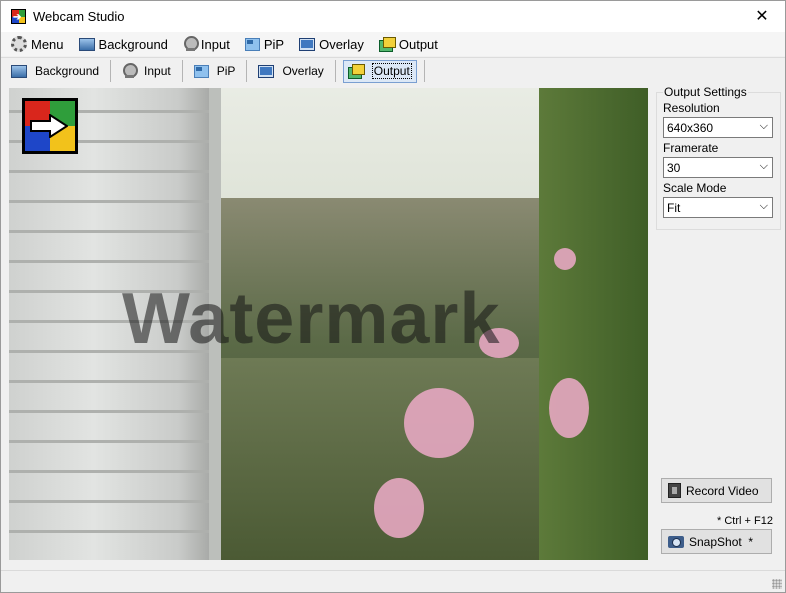  Describe the element at coordinates (418, 44) in the screenshot. I see `menu-item-label: Output` at that location.